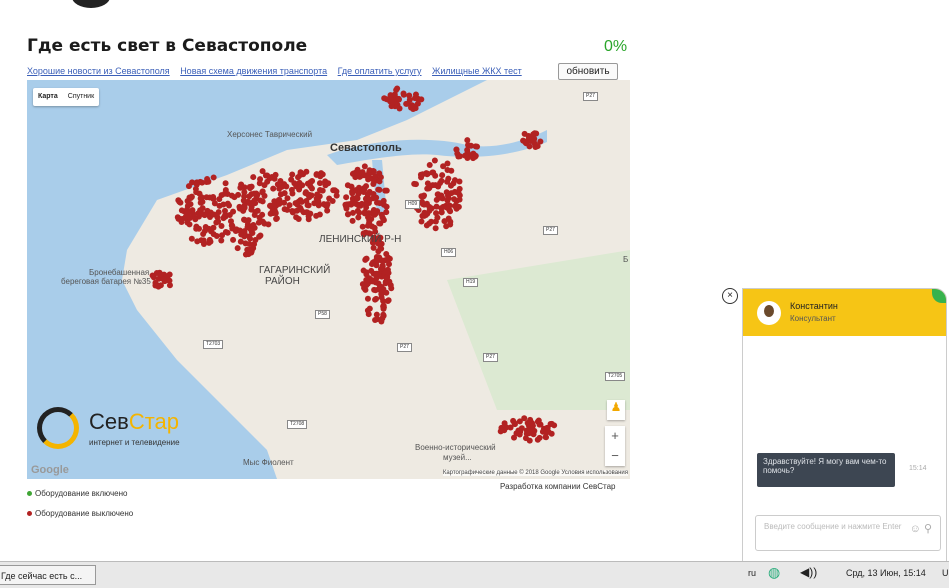 This screenshot has height=588, width=949. Describe the element at coordinates (477, 71) in the screenshot. I see `link-zhkh: Жилищные ЖКХ тест` at that location.